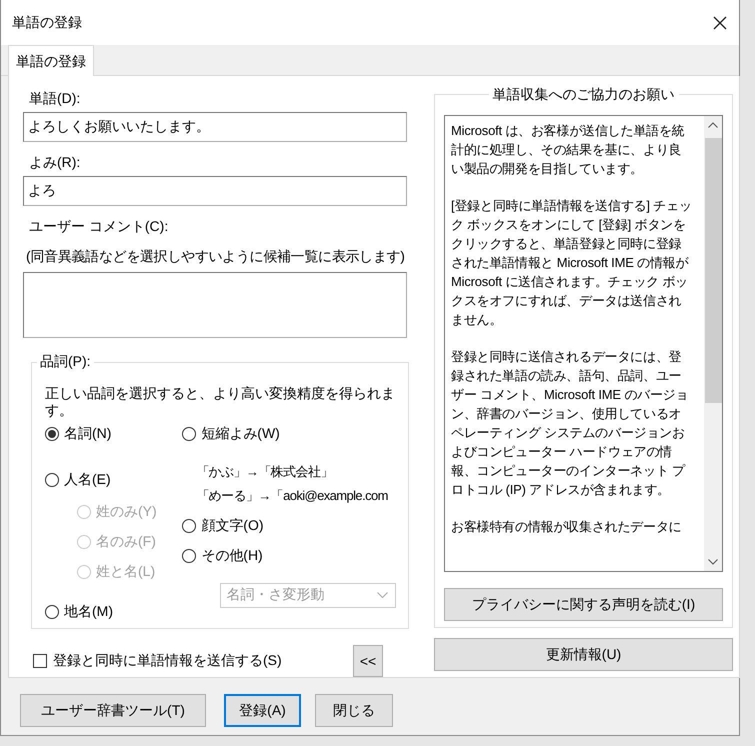 The image size is (755, 746). What do you see at coordinates (570, 423) in the screenshot?
I see `info-paragraph: 登録と同時に送信されるデータには、登録された単語の読み、語句、品詞、ユーザー コメント、Microsoft IME のバージョン、辞書のバージョン、使用しているオペレーティング システムのバージョンおよびコンピューター ハードウェアの情報、コンピューターのインターネット プロトコル (IP) アドレスが含まれます。` at bounding box center [570, 423].